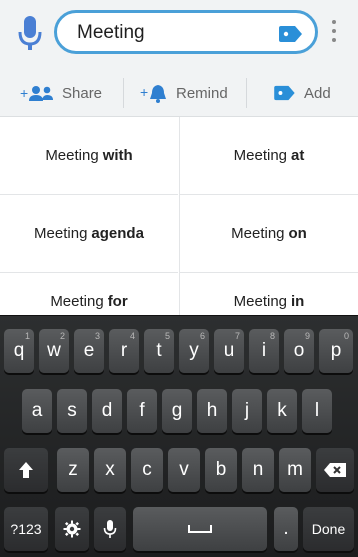 This screenshot has height=557, width=358. I want to click on suggestion-meeting-on: Meeting on, so click(269, 234).